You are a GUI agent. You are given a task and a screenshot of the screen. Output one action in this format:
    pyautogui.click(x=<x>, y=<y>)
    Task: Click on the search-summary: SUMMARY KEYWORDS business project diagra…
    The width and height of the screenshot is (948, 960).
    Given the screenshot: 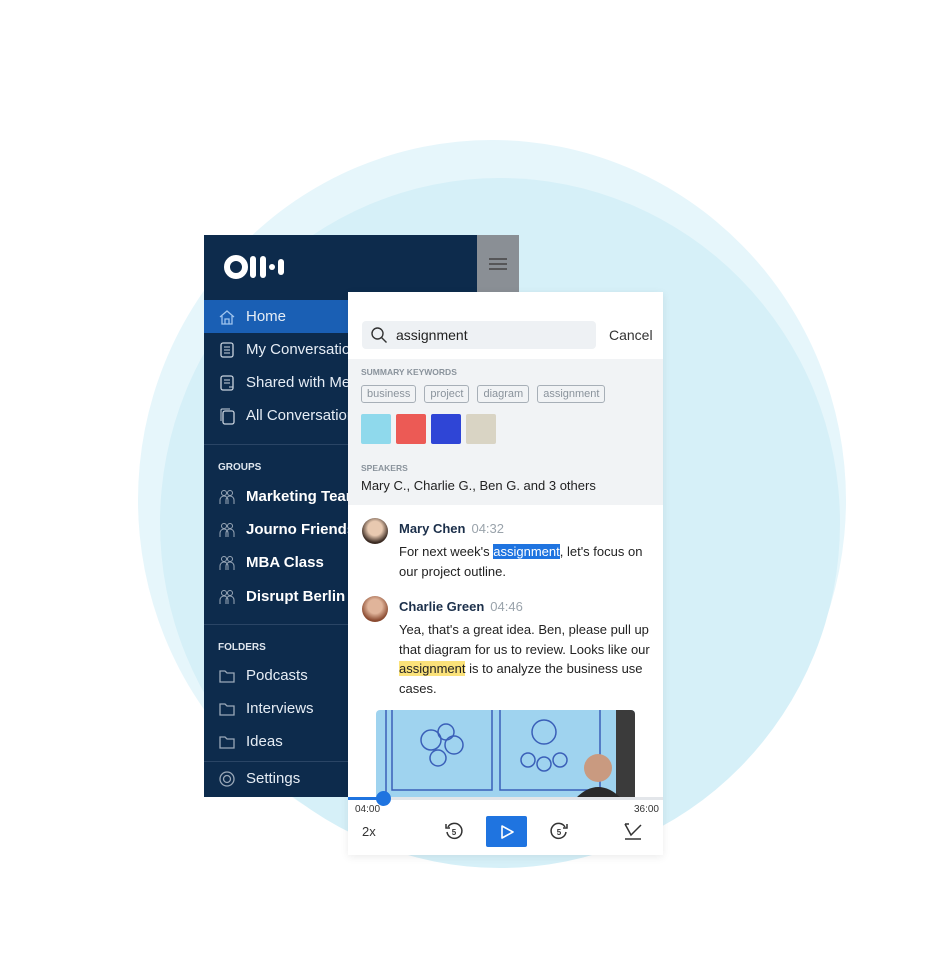 What is the action you would take?
    pyautogui.click(x=505, y=432)
    